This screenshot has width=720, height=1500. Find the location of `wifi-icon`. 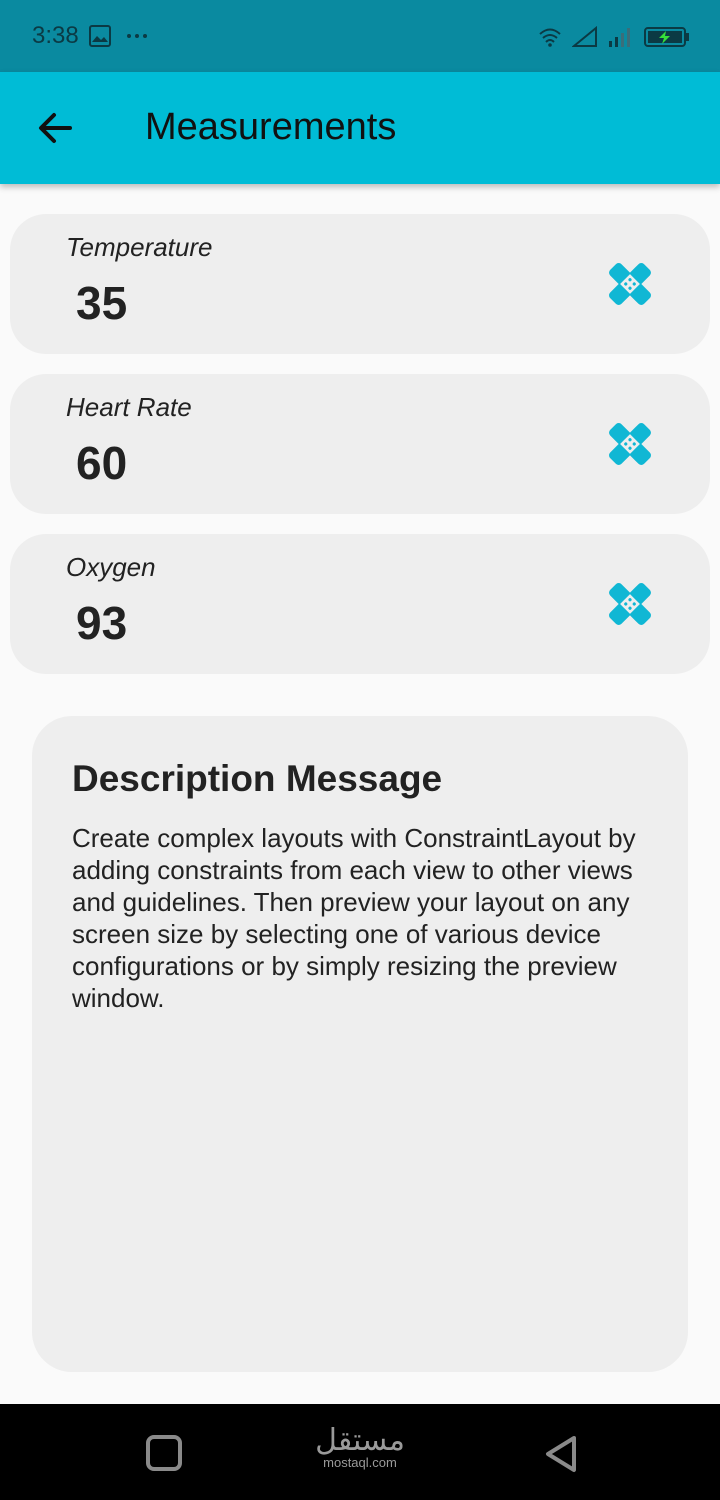

wifi-icon is located at coordinates (550, 37).